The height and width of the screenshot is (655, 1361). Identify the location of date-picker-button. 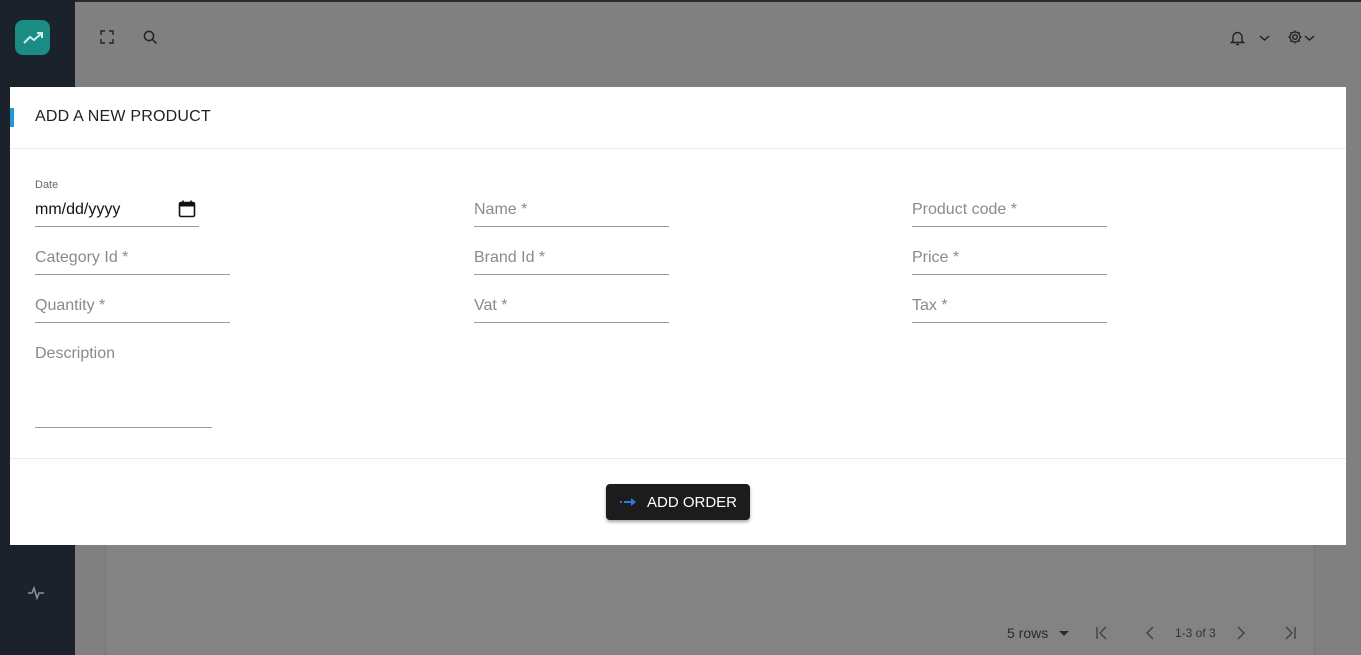
(187, 209).